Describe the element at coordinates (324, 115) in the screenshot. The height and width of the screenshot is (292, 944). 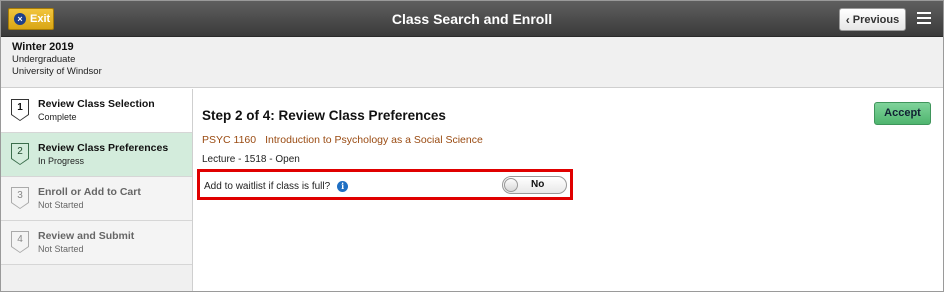
I see `step-title: Step 2 of 4: Review Class Preferences` at that location.